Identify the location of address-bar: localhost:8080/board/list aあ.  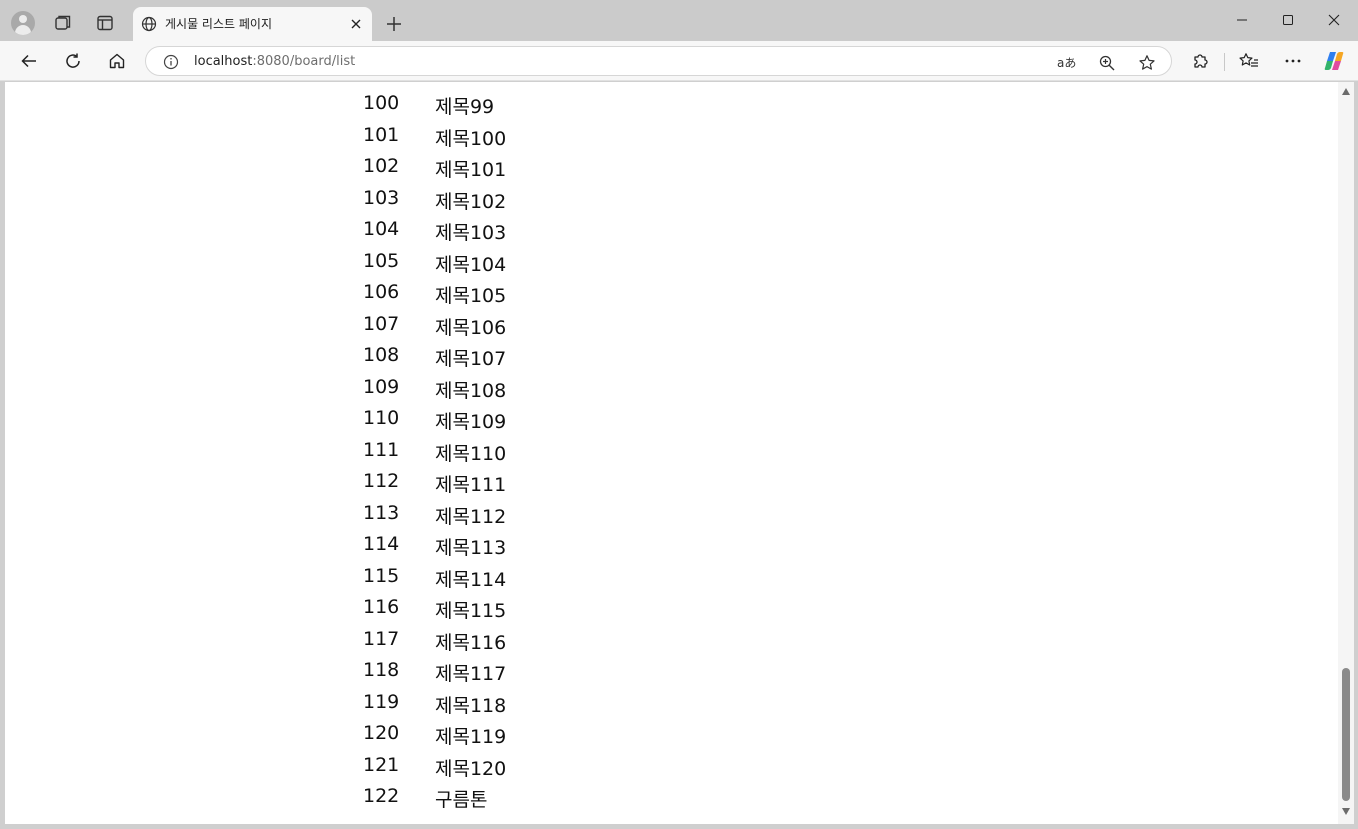
(658, 61).